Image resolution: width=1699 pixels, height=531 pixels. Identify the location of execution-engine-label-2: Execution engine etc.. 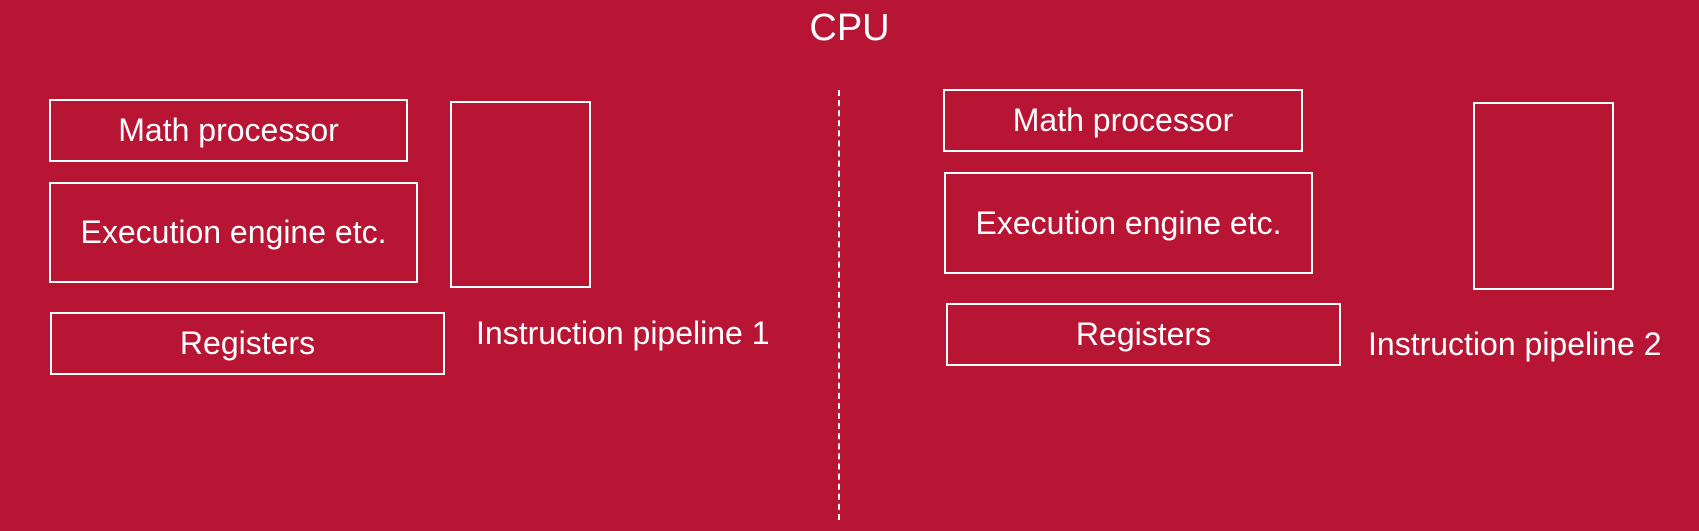
(1128, 222).